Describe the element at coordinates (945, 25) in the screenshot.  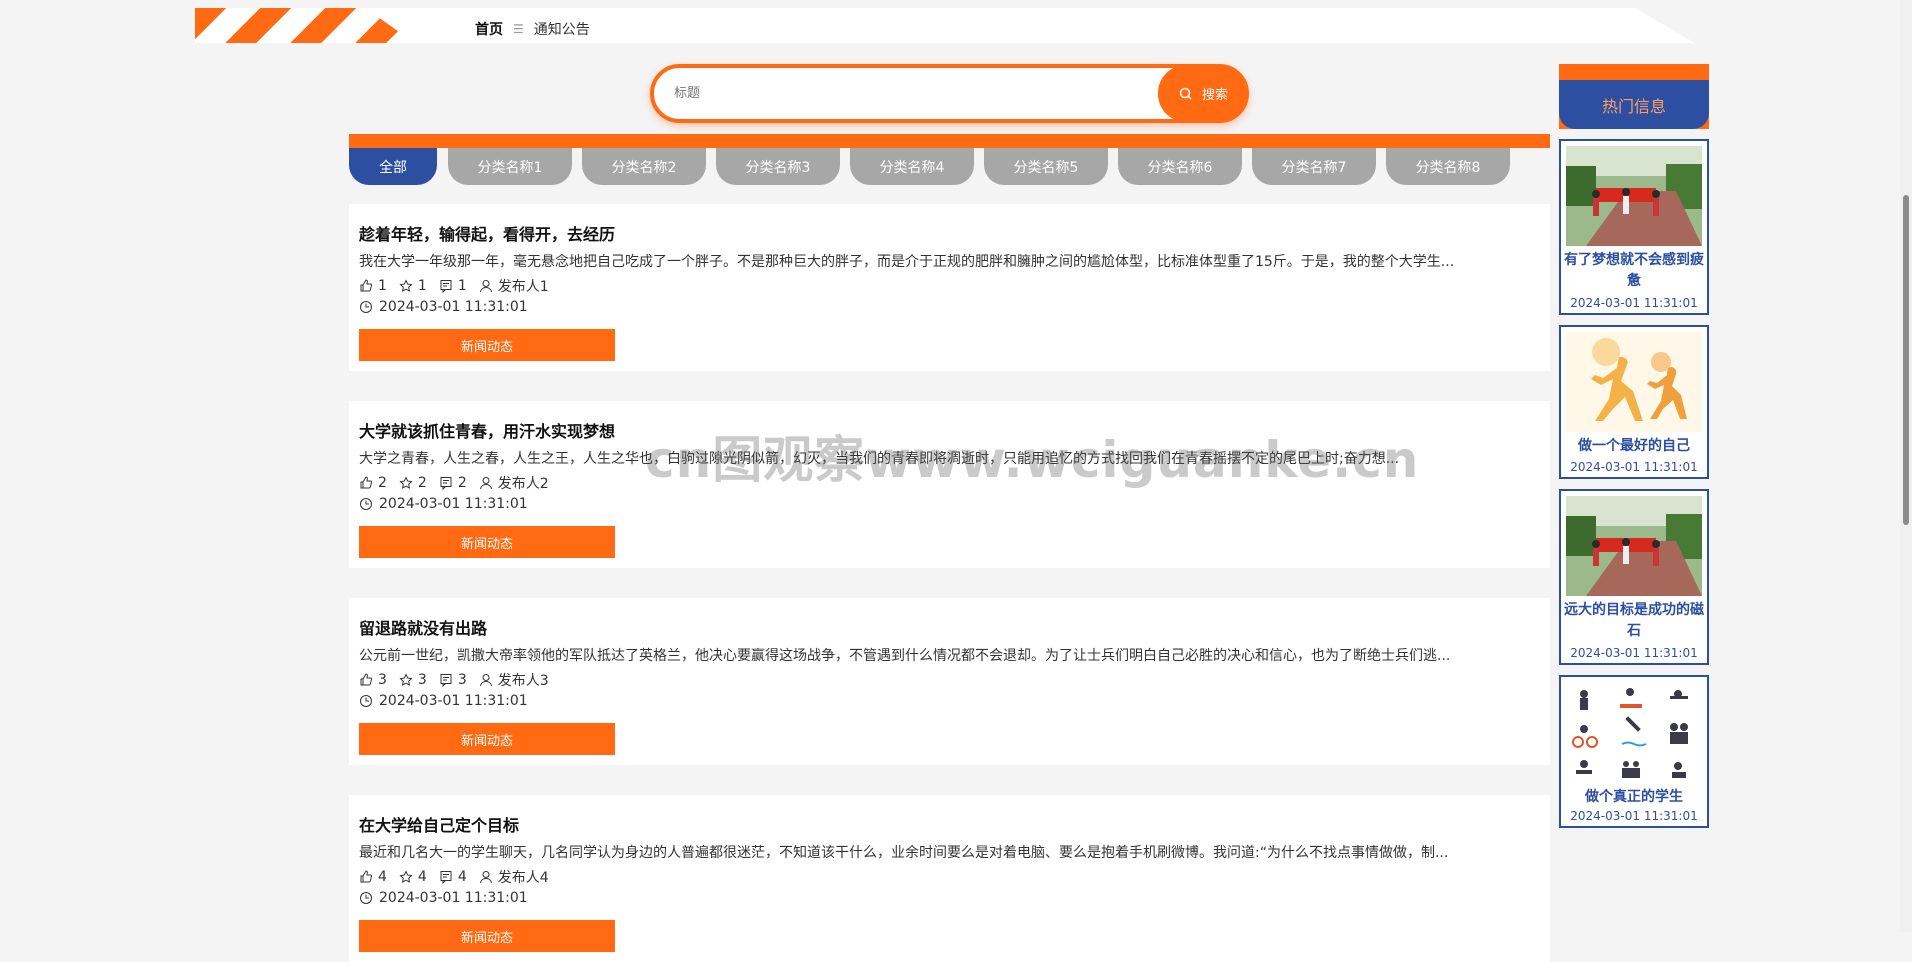
I see `top-bar` at that location.